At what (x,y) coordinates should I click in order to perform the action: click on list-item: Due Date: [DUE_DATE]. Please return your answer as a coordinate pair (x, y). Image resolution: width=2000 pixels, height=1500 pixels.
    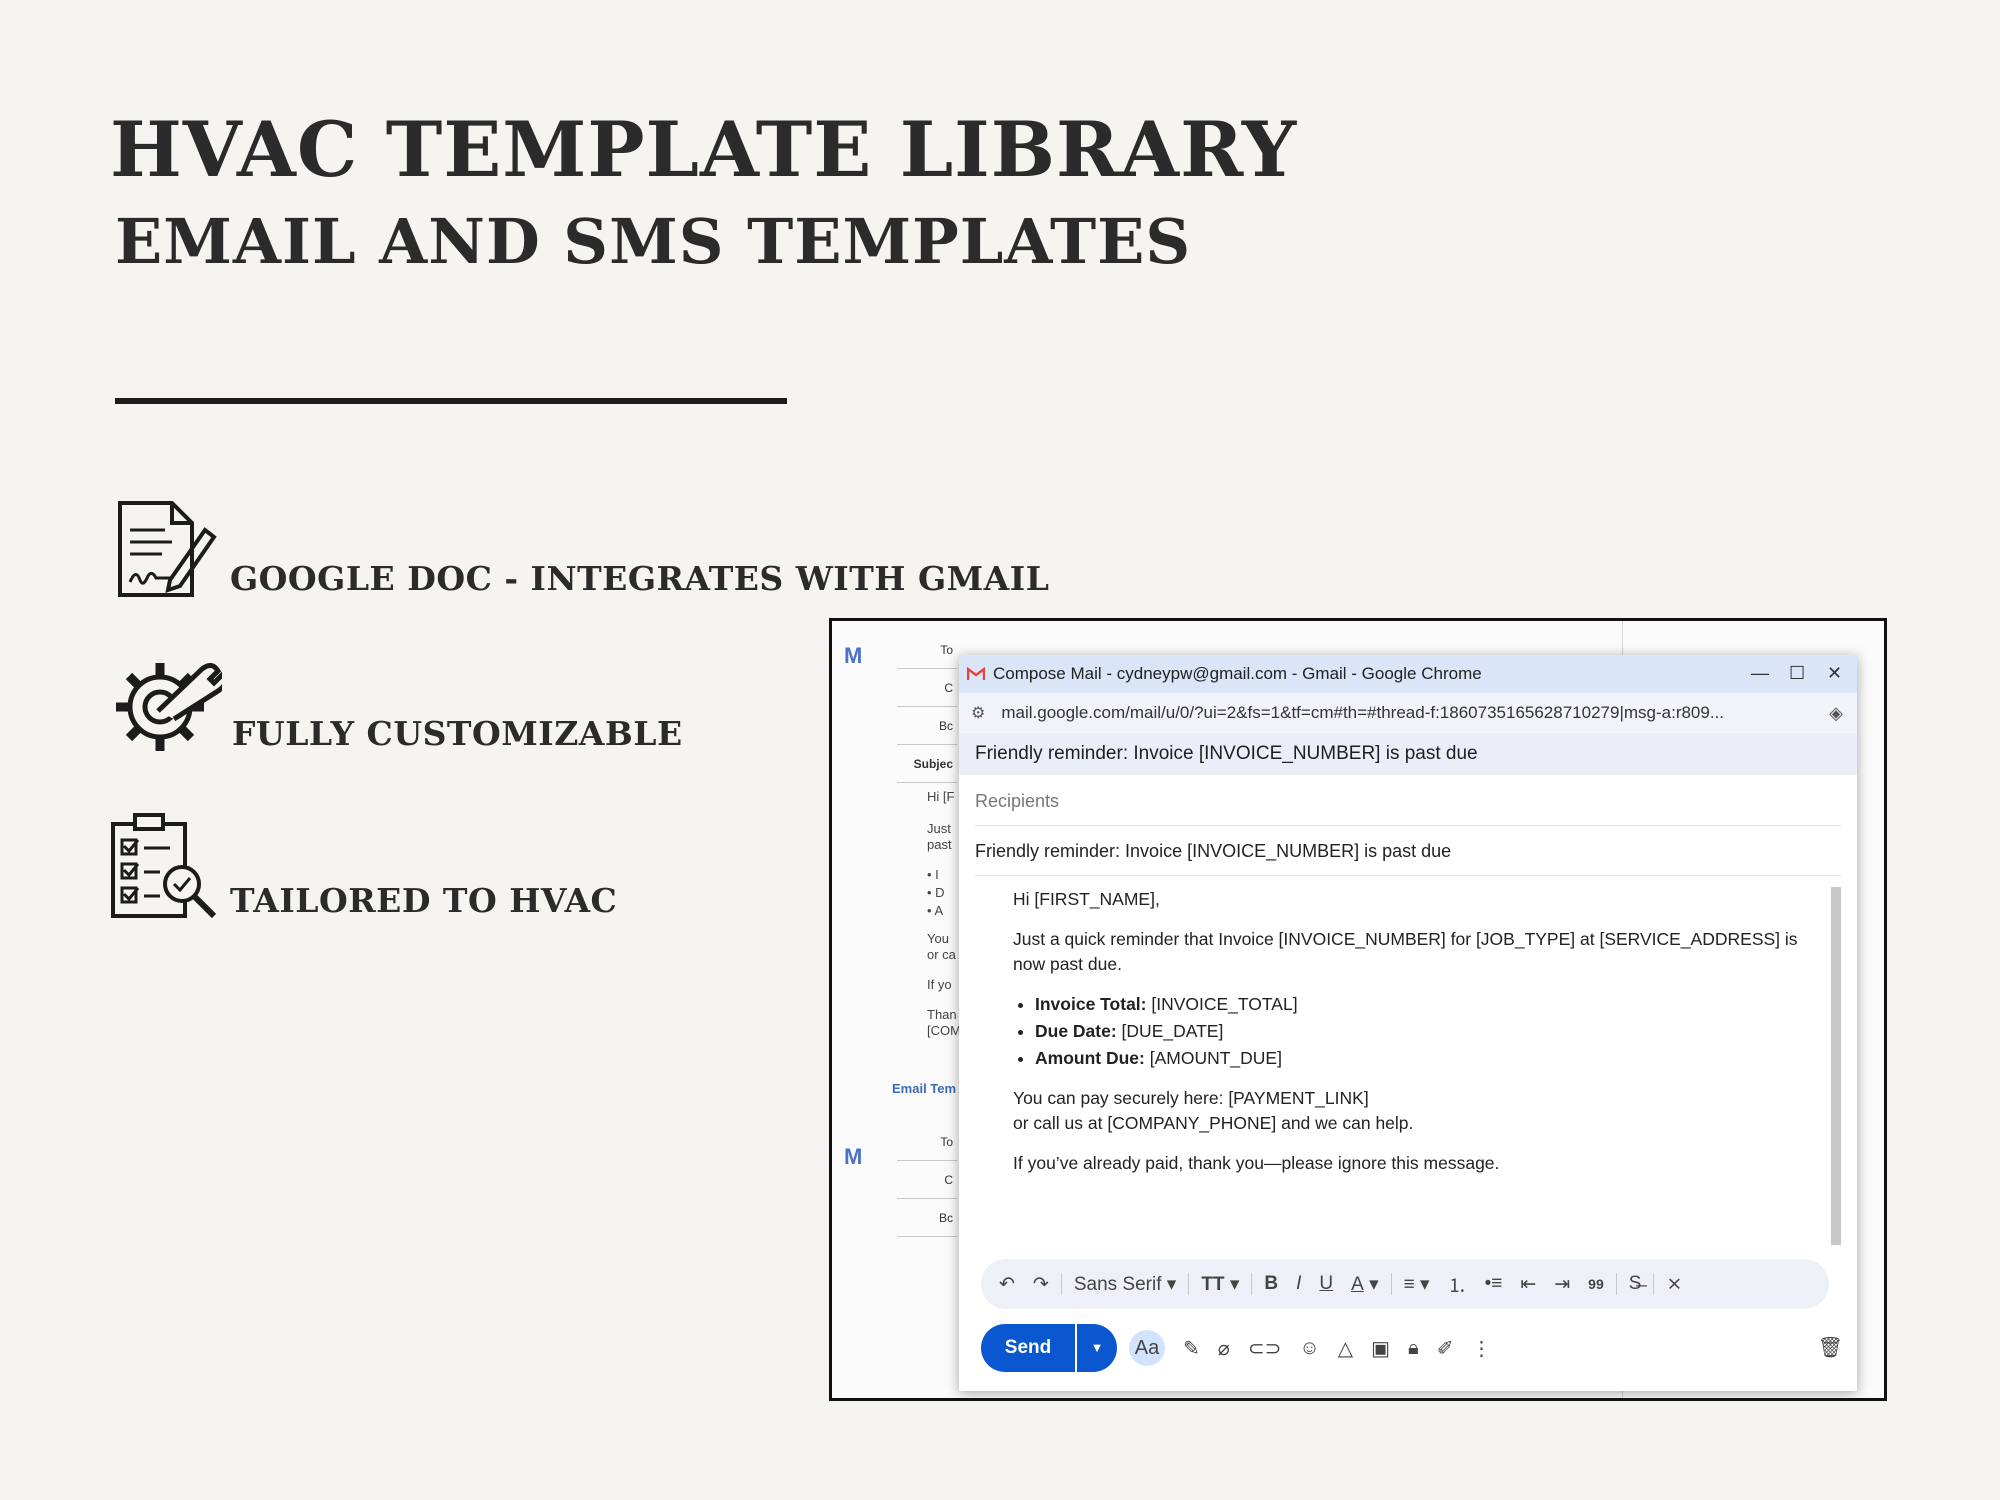
    Looking at the image, I should click on (1424, 1031).